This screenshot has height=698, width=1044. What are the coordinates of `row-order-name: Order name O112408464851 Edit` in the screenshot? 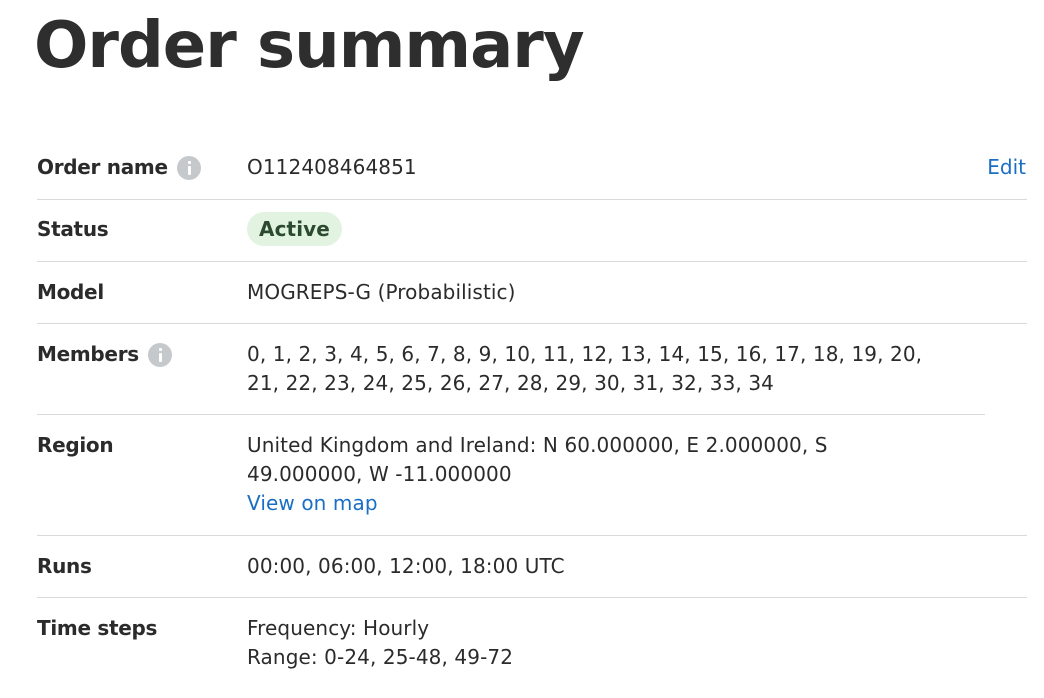 It's located at (532, 169).